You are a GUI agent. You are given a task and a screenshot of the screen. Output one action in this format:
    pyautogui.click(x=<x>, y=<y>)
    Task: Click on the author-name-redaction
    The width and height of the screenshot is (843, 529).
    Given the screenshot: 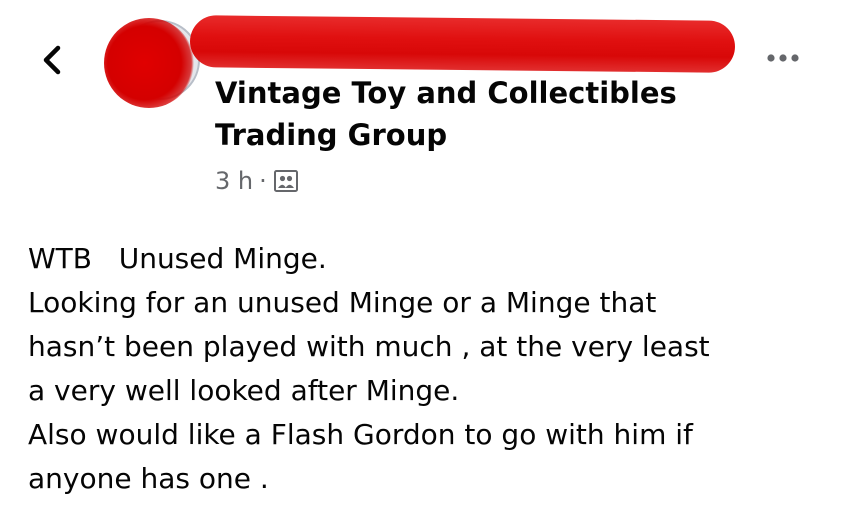 What is the action you would take?
    pyautogui.click(x=462, y=44)
    